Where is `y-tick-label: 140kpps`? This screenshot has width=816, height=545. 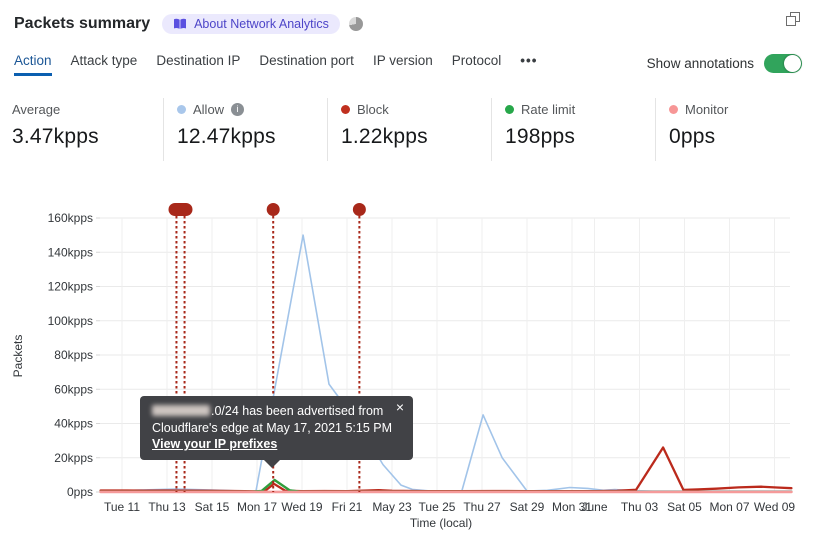
y-tick-label: 140kpps is located at coordinates (70, 252).